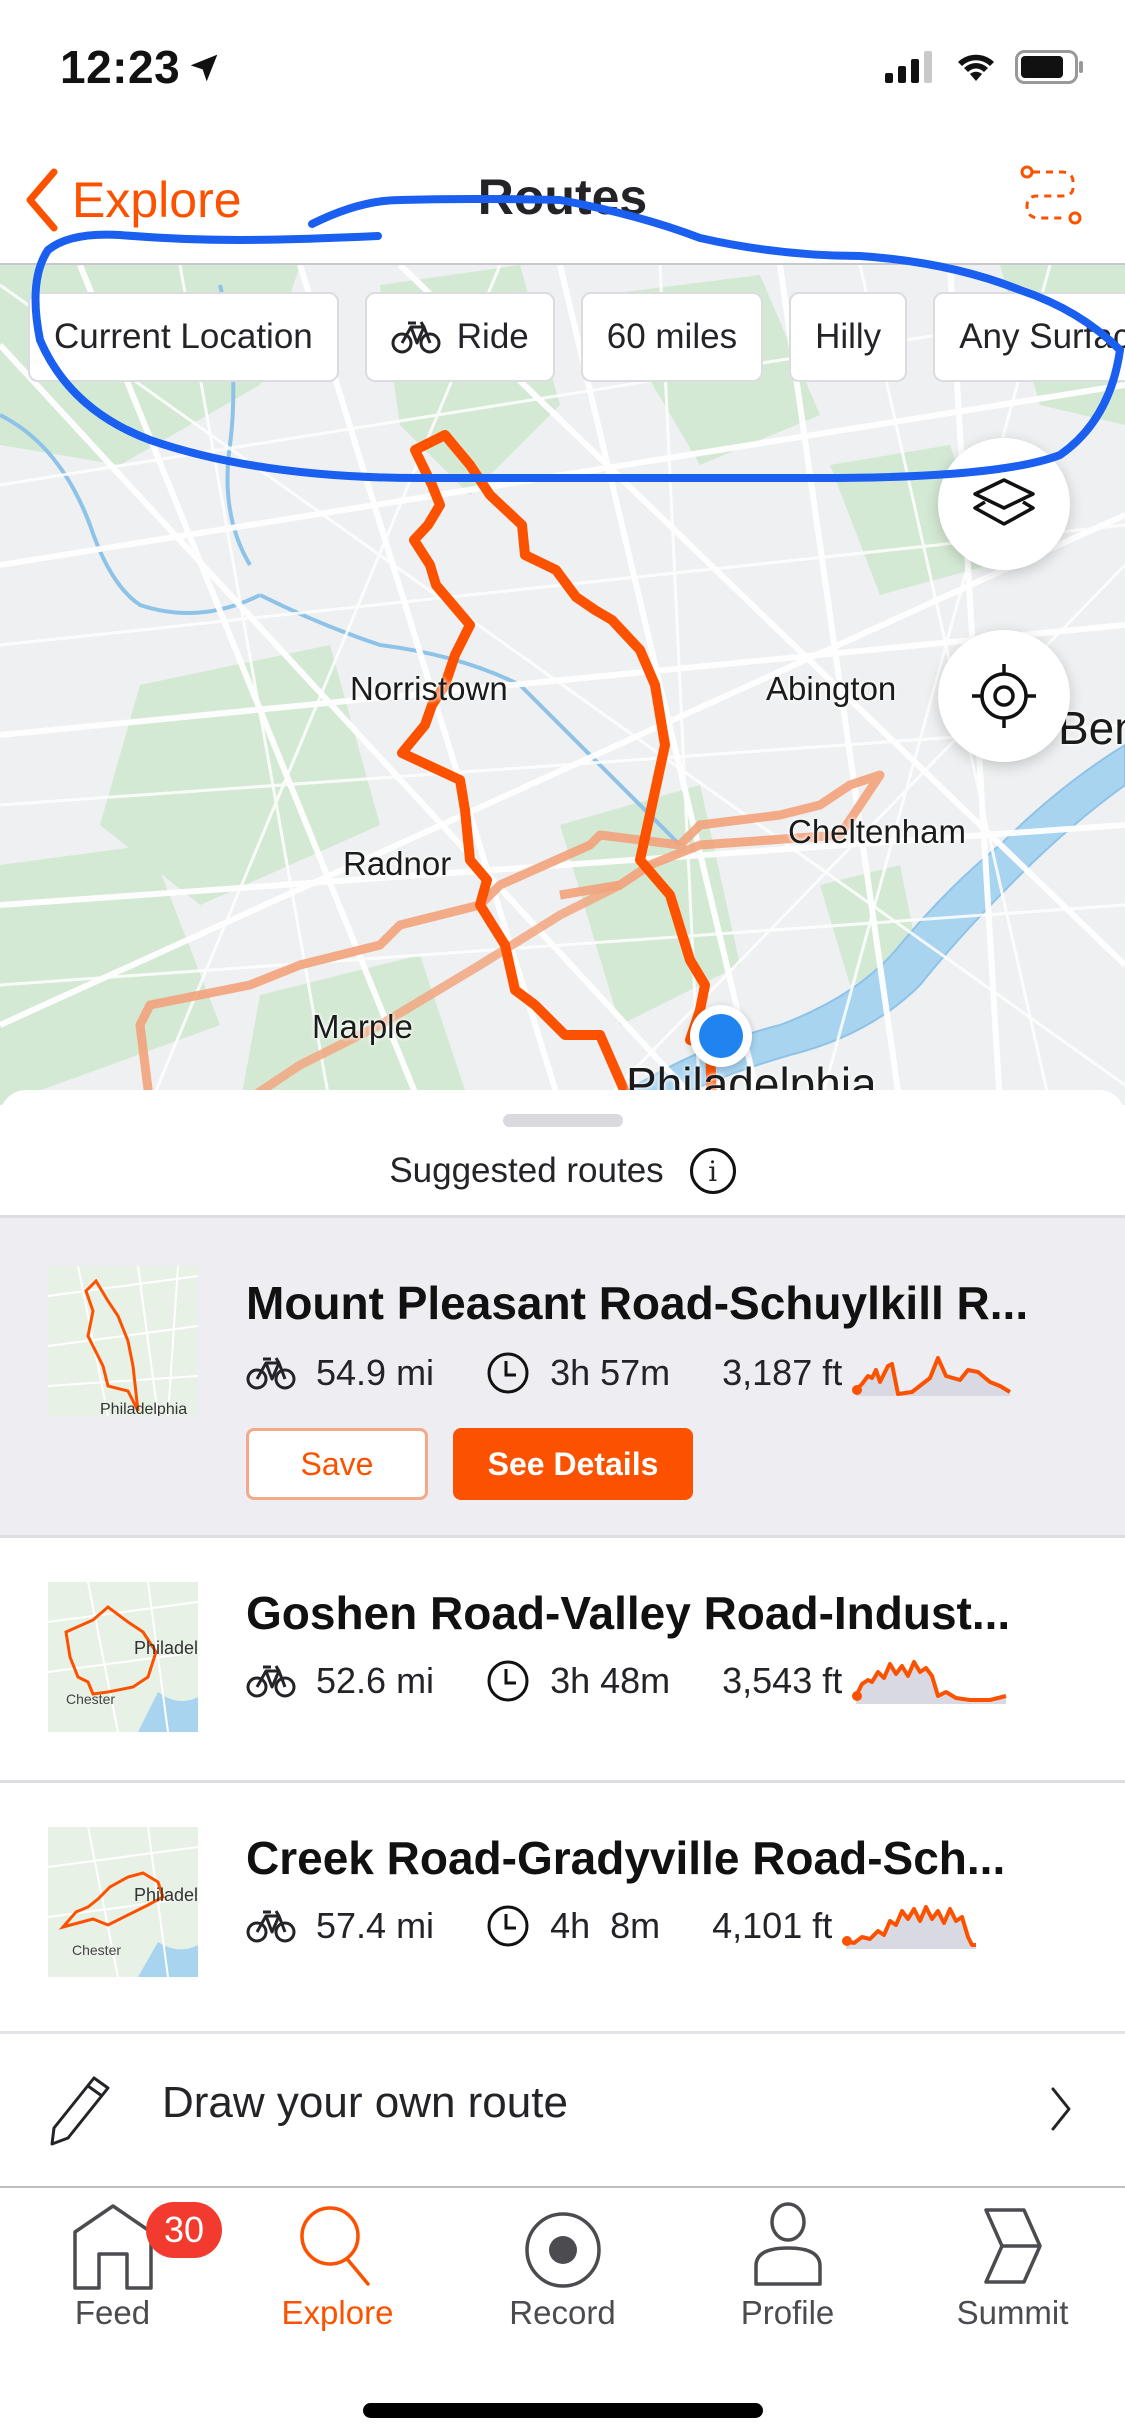  I want to click on tab-bar: 30 Feed Explore Record Profile Summit, so click(562, 2311).